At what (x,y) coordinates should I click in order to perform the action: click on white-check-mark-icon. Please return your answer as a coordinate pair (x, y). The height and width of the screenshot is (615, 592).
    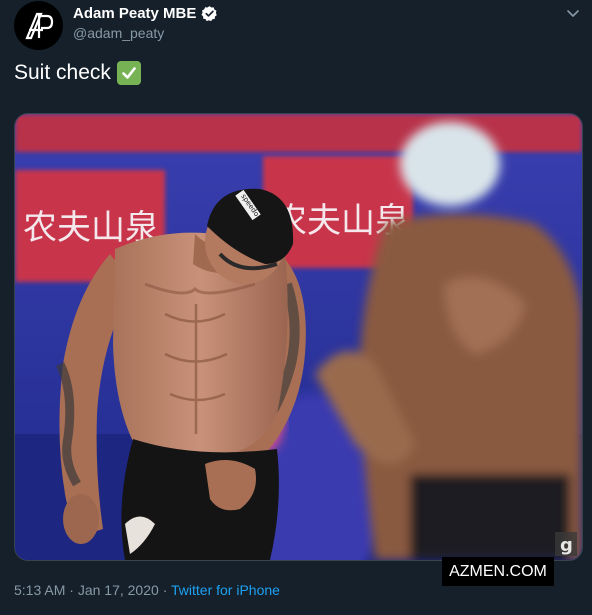
    Looking at the image, I should click on (128, 73).